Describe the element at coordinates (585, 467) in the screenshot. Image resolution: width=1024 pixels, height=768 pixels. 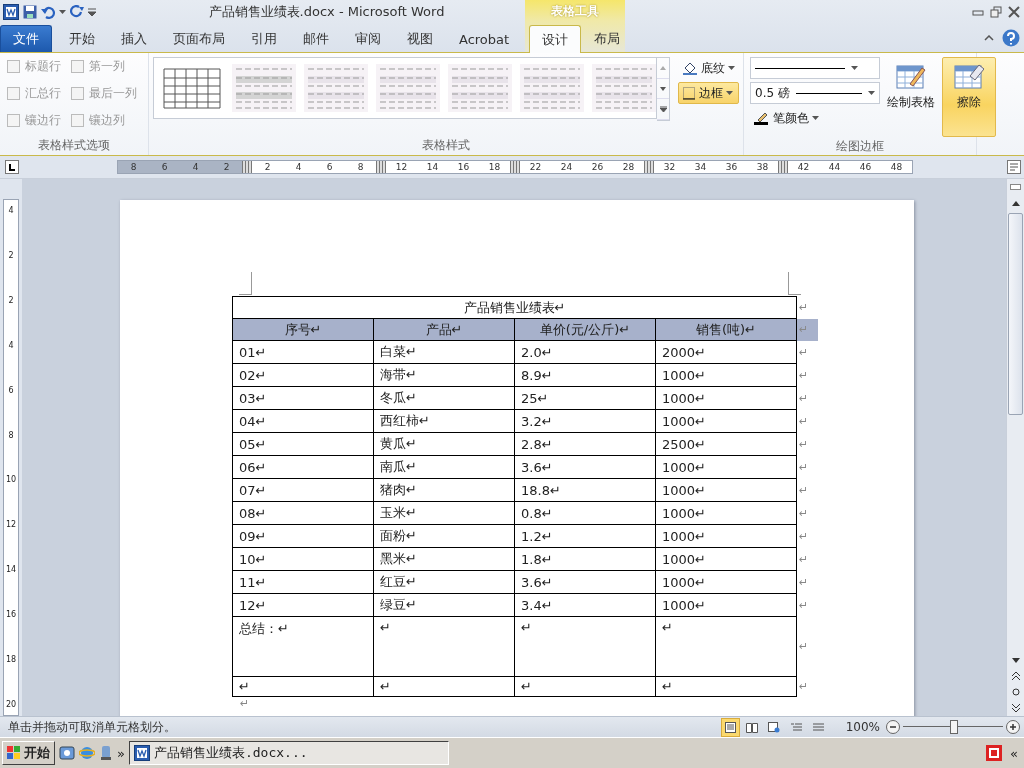
I see `table-cell: 3.6↵` at that location.